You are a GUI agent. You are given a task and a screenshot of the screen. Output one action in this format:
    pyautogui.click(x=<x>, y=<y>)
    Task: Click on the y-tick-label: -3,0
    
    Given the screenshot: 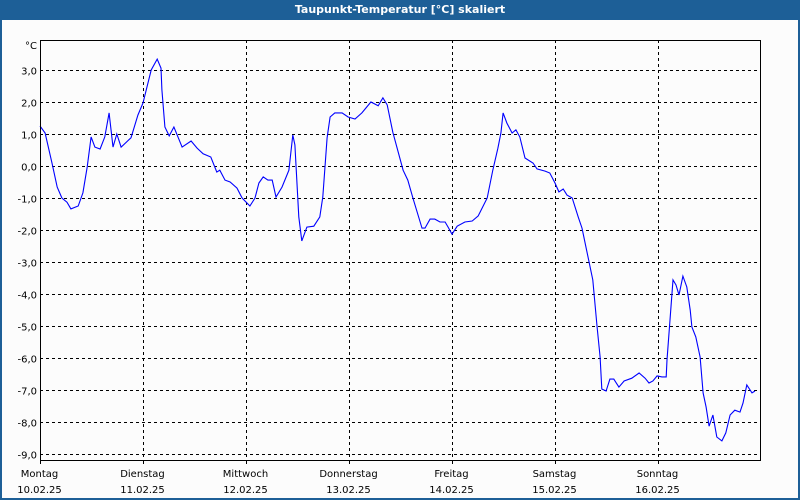 What is the action you would take?
    pyautogui.click(x=27, y=264)
    